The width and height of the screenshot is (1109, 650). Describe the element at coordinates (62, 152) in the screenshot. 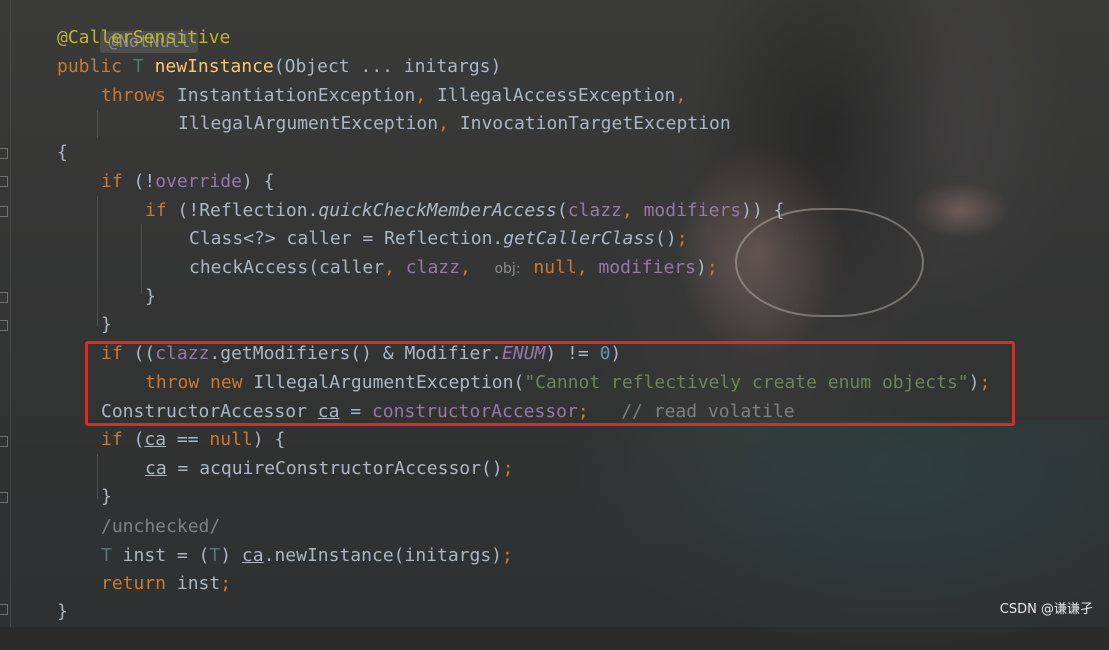

I see `code-line-6: {` at that location.